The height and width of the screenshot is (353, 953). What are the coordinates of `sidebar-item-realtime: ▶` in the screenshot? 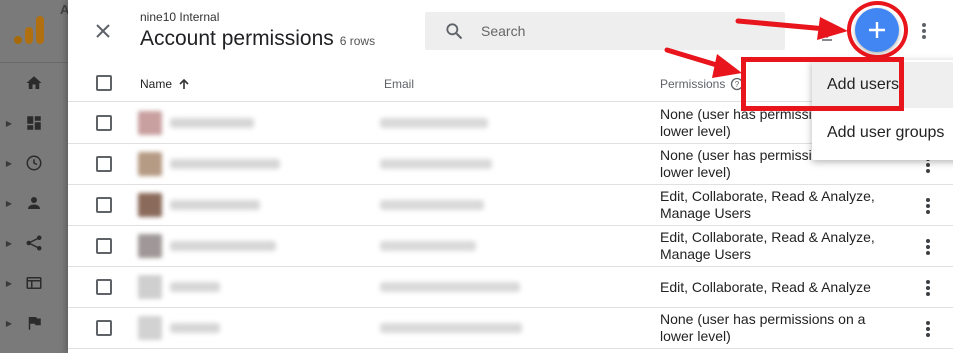 It's located at (34, 163).